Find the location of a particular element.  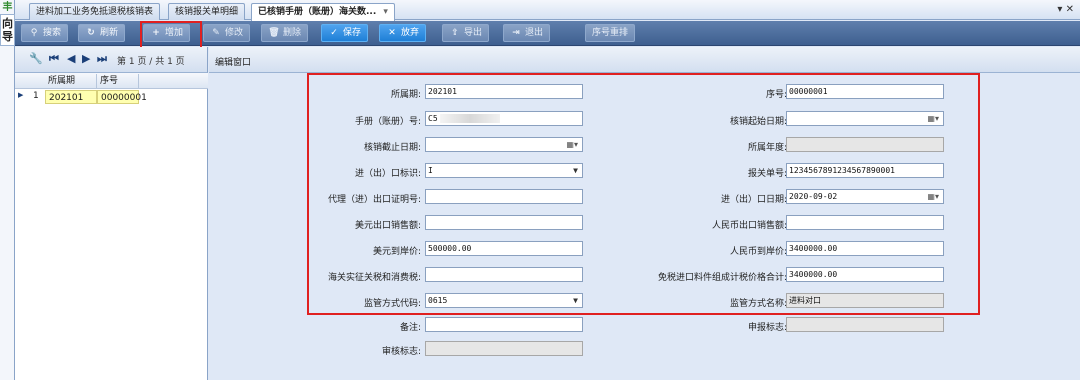

audit-flag-label: 审核标志: is located at coordinates (401, 352).